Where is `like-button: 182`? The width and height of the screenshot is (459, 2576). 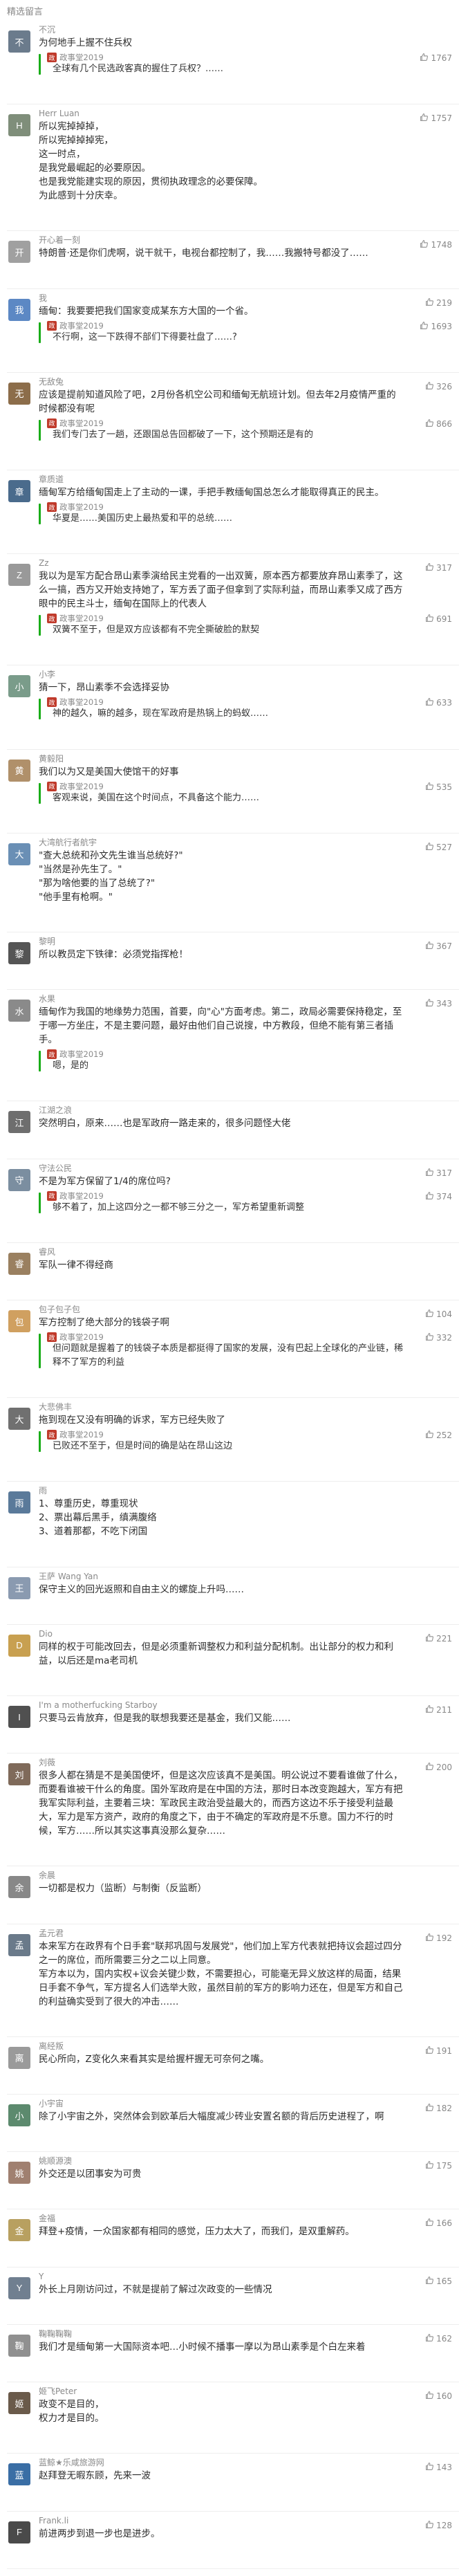 like-button: 182 is located at coordinates (438, 2108).